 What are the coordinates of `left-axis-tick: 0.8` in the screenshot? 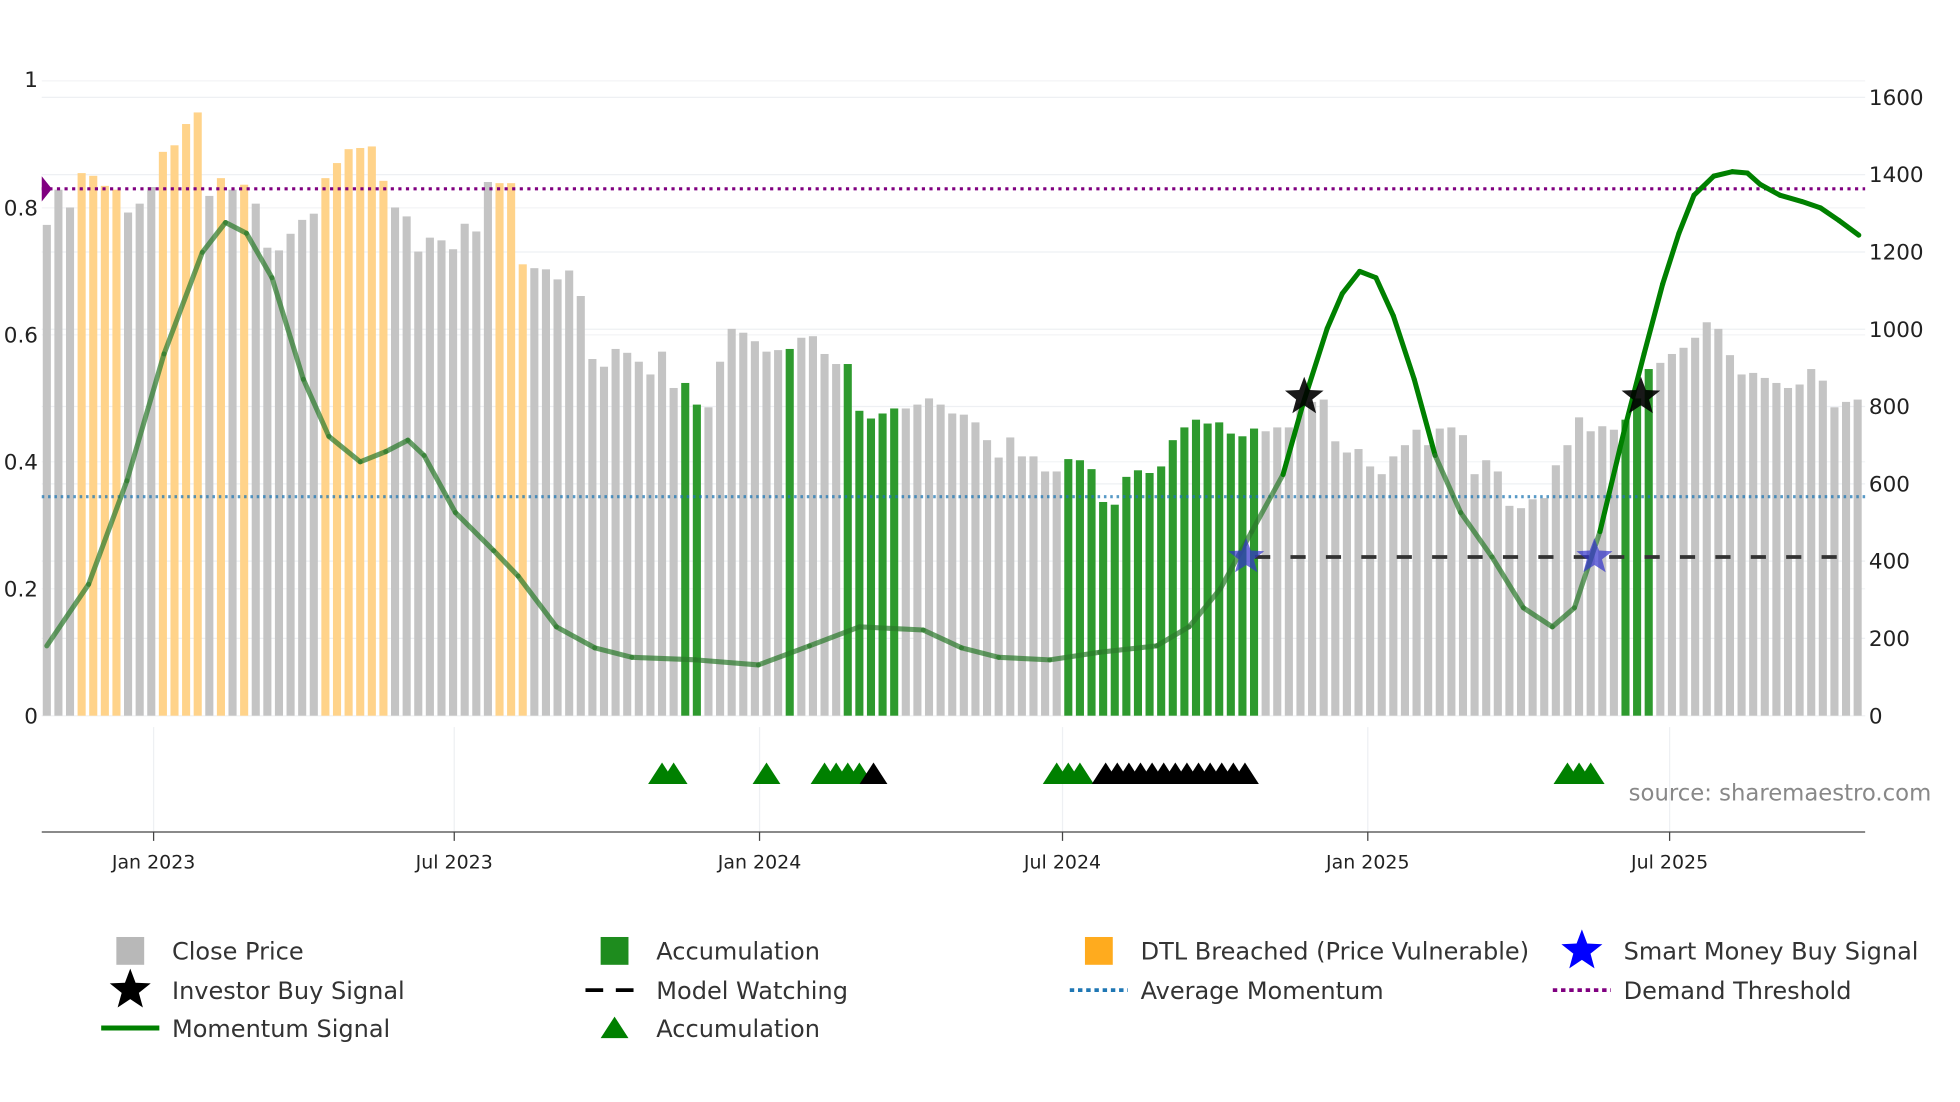 It's located at (21, 208).